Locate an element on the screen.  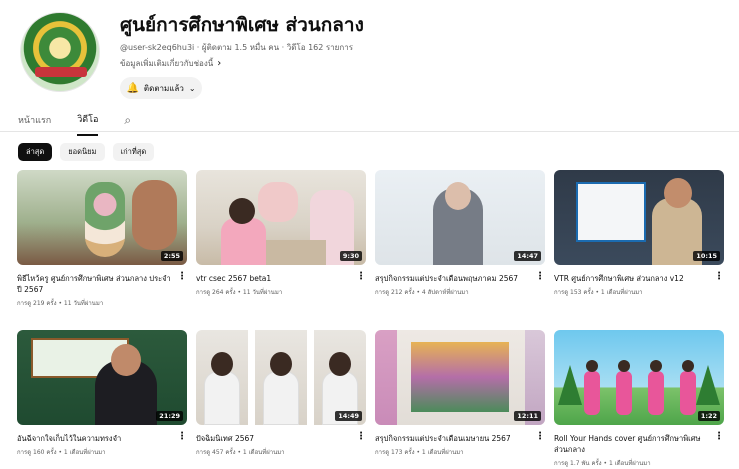
duration-badge: 14:49 is located at coordinates (348, 416).